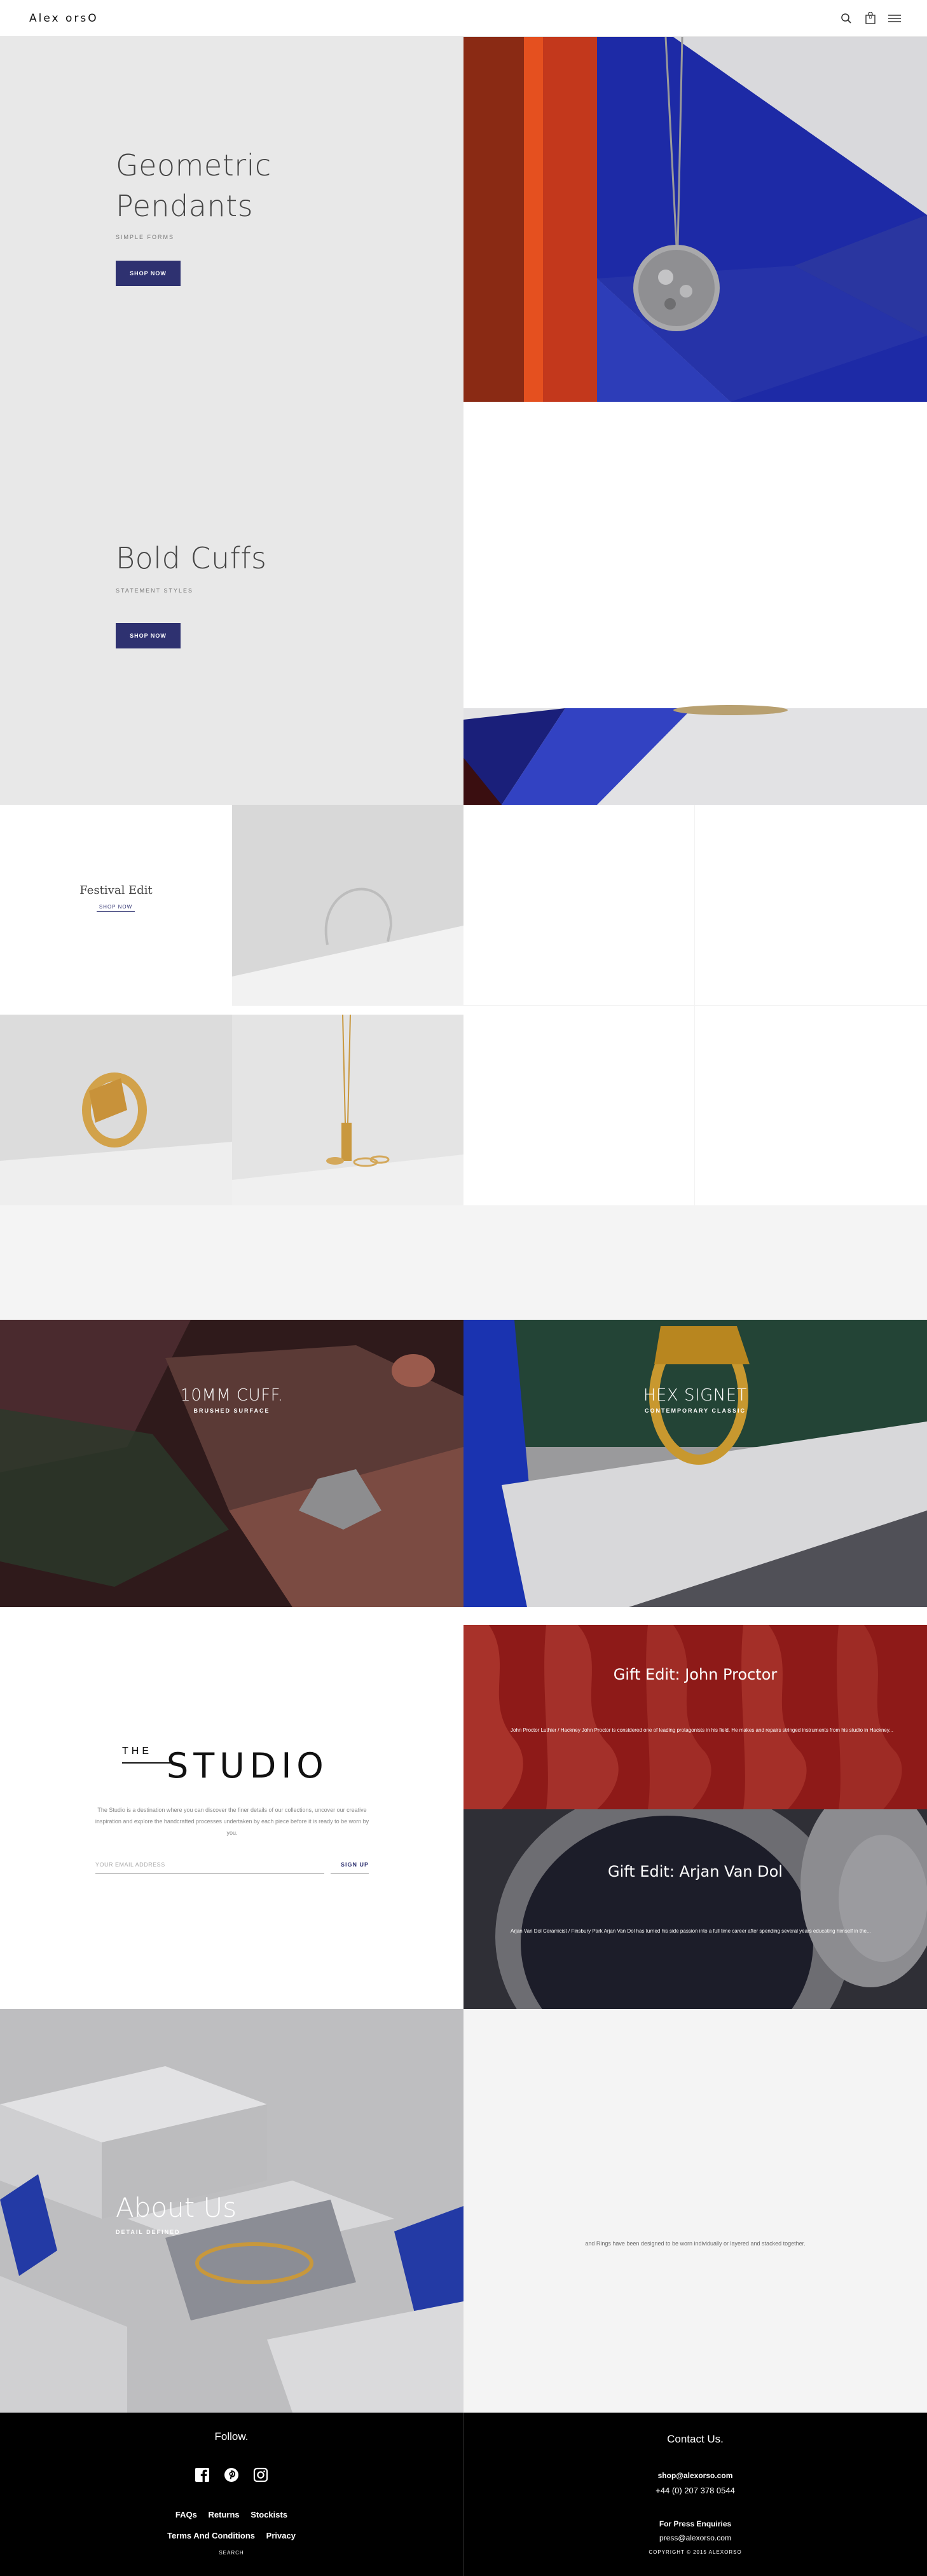 This screenshot has width=927, height=2576. What do you see at coordinates (695, 1464) in the screenshot?
I see `feature-tile-hex-signet: HEX SIGNET CONTEMPORARY CLASSIC` at bounding box center [695, 1464].